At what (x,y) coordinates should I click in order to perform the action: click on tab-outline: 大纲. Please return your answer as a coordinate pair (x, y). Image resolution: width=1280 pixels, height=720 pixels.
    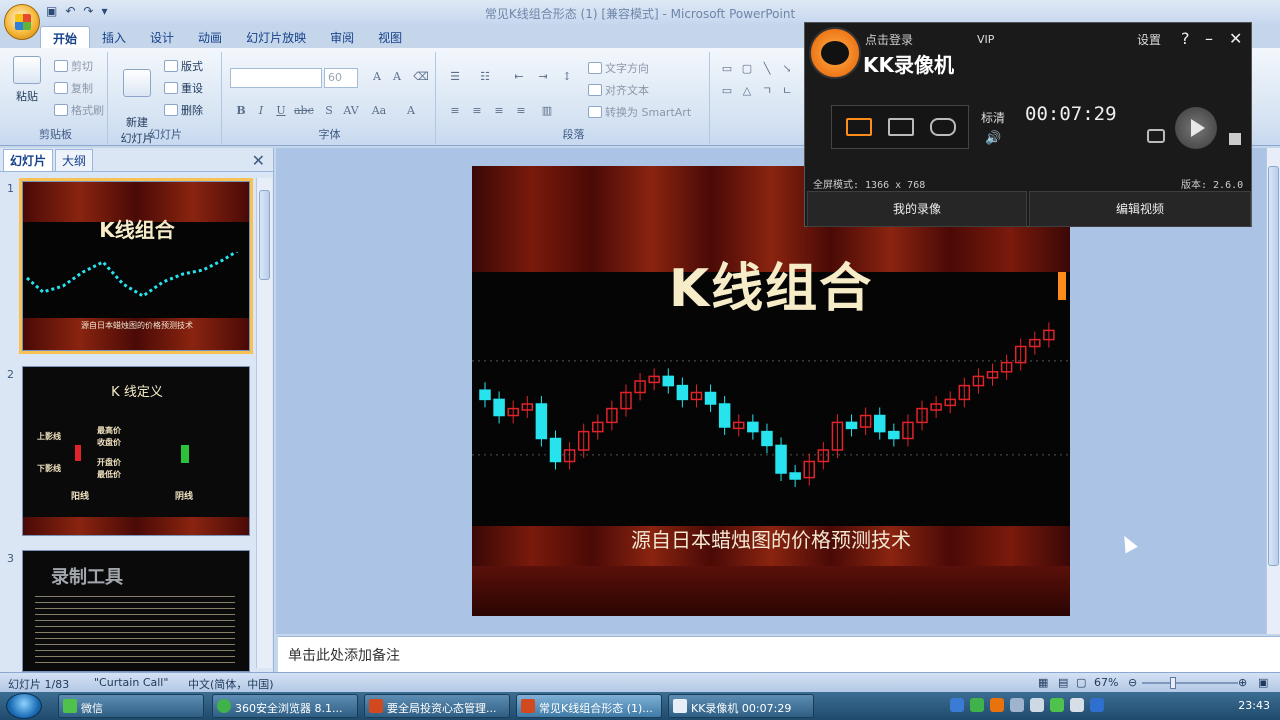
    Looking at the image, I should click on (74, 160).